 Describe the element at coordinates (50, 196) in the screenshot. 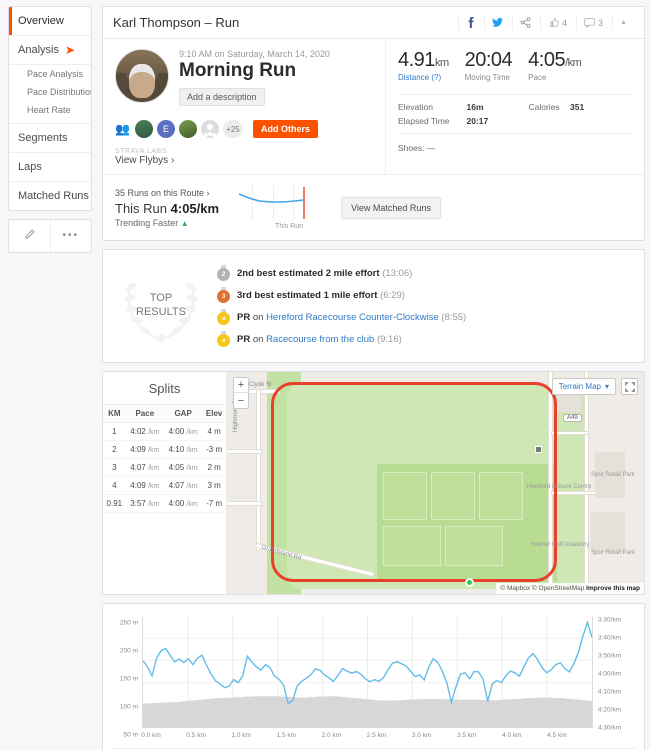

I see `sidebar-item-matched-runs: Matched Runs` at that location.